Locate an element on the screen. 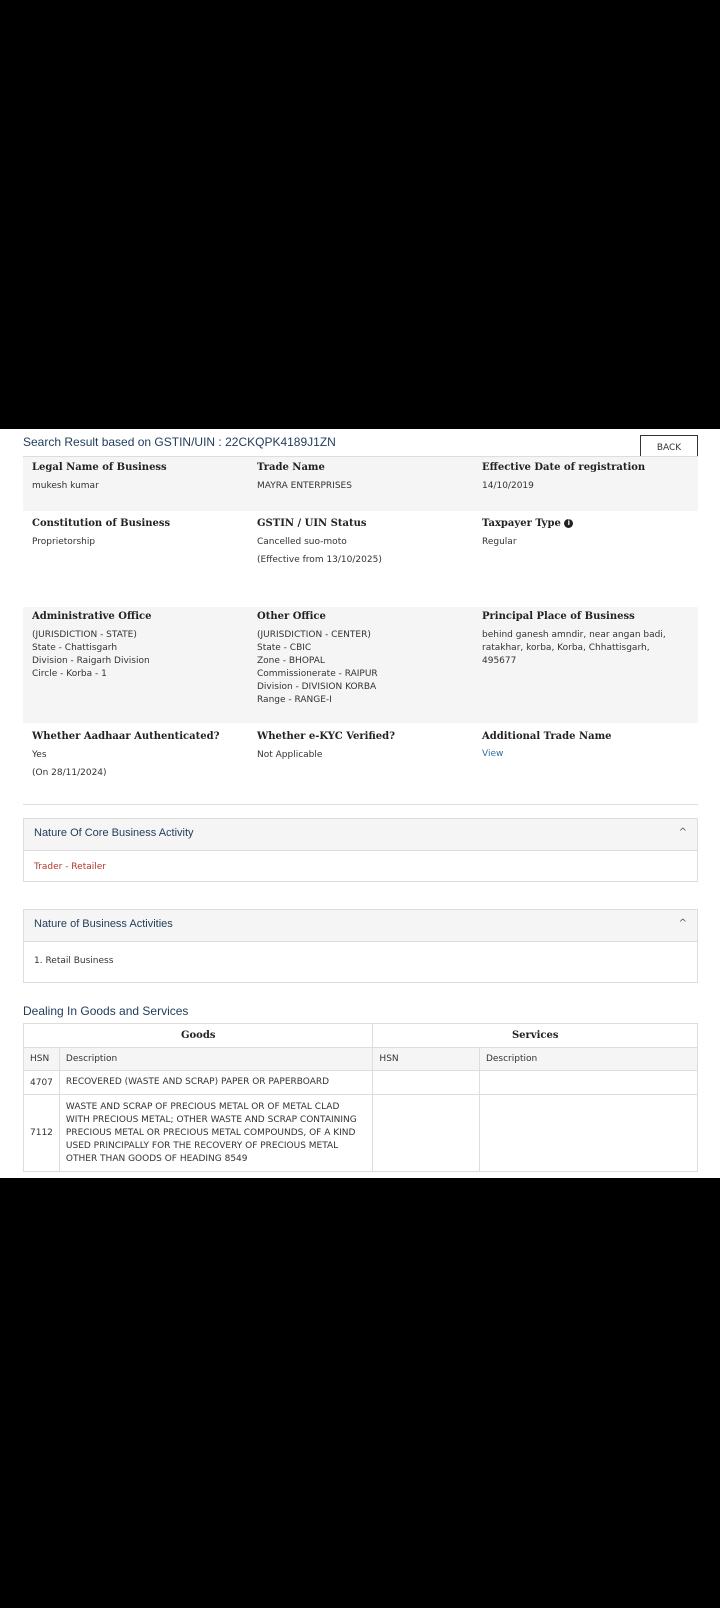  admin-office-line: Circle - Korba - 1 is located at coordinates (69, 674).